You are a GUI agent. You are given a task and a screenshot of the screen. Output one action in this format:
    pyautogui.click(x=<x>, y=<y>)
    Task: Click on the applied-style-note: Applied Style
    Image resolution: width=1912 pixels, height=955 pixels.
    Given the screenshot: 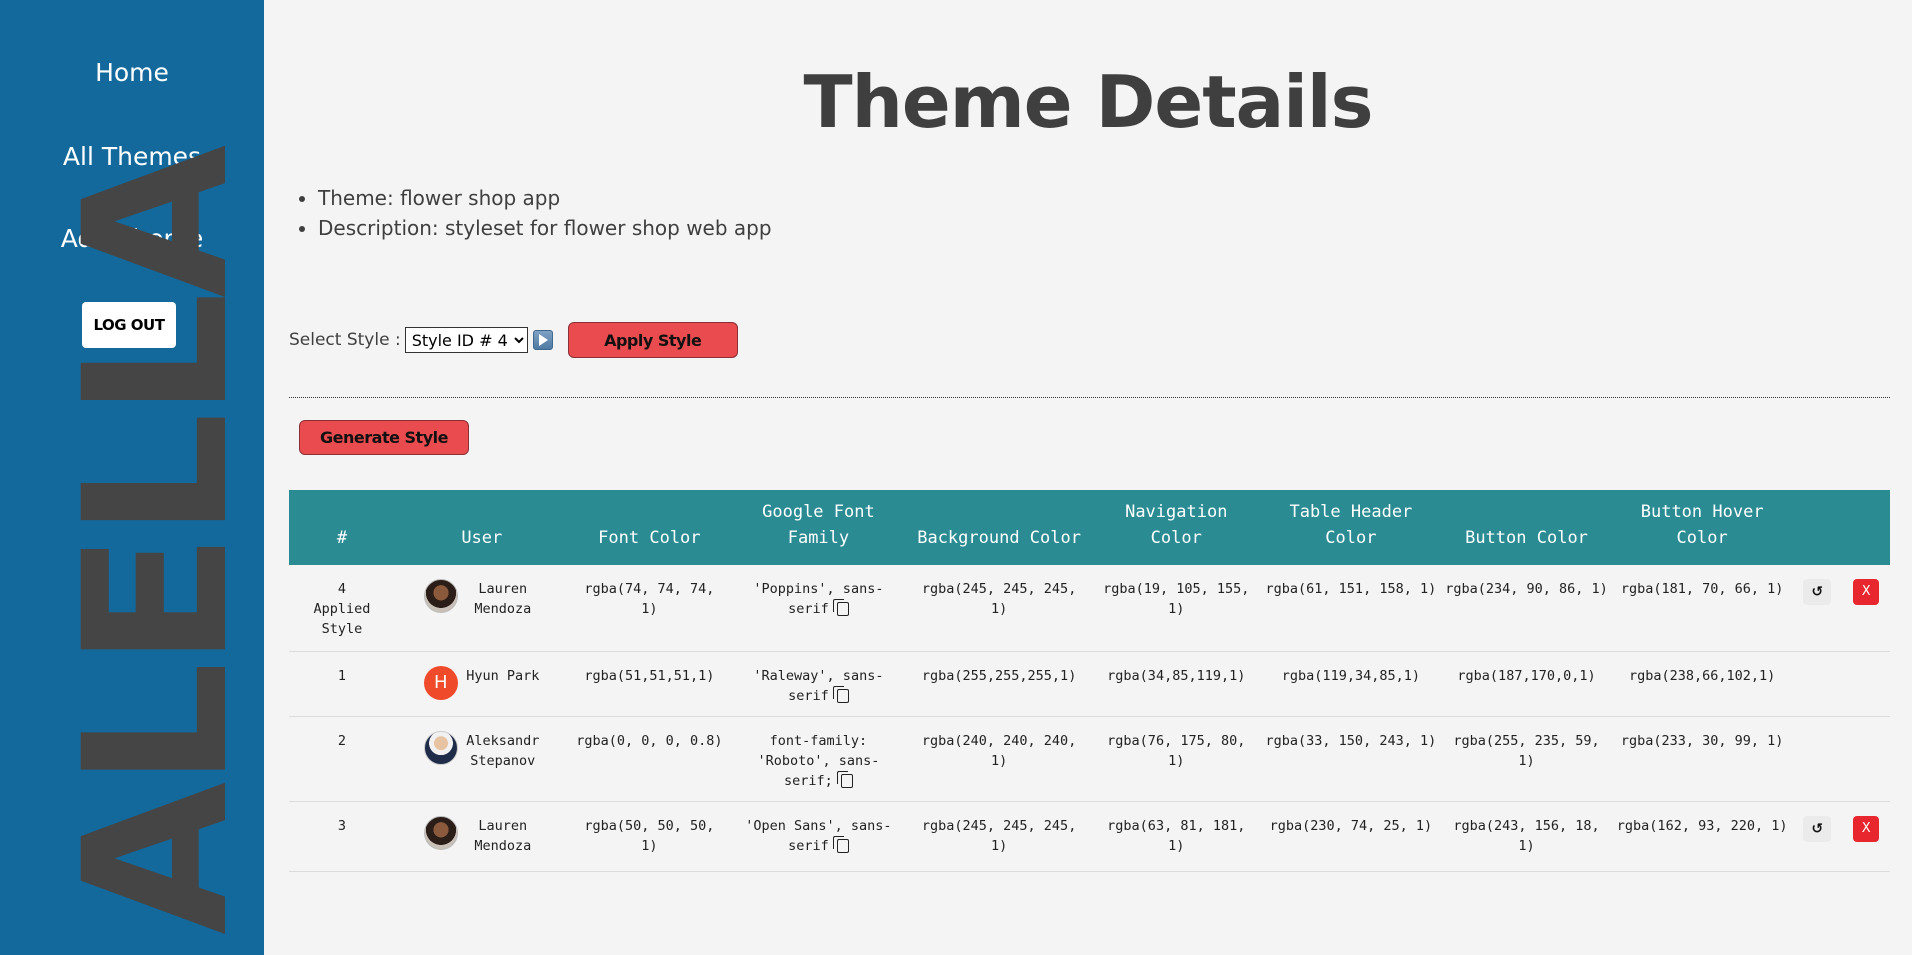 What is the action you would take?
    pyautogui.click(x=342, y=619)
    